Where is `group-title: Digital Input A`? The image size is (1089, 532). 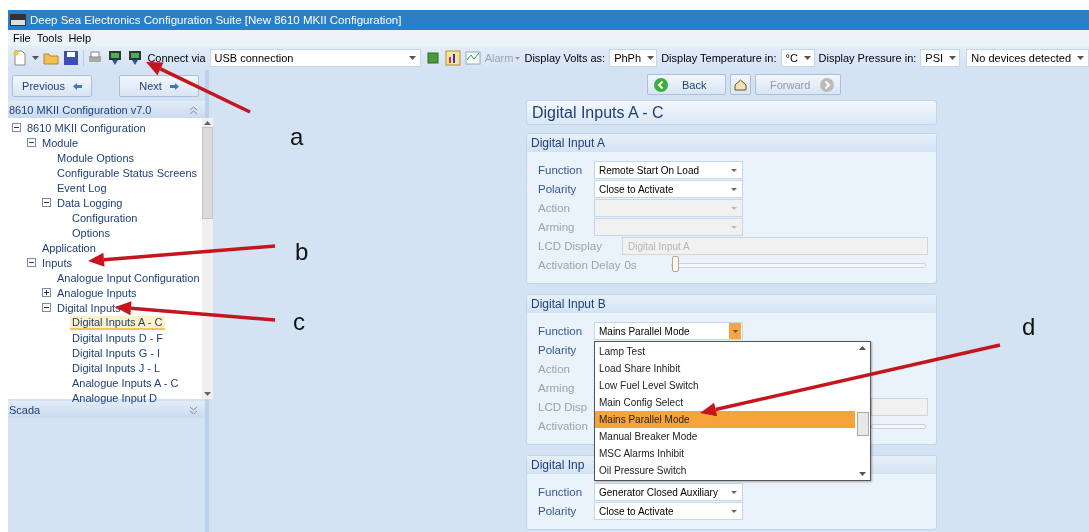 group-title: Digital Input A is located at coordinates (731, 143).